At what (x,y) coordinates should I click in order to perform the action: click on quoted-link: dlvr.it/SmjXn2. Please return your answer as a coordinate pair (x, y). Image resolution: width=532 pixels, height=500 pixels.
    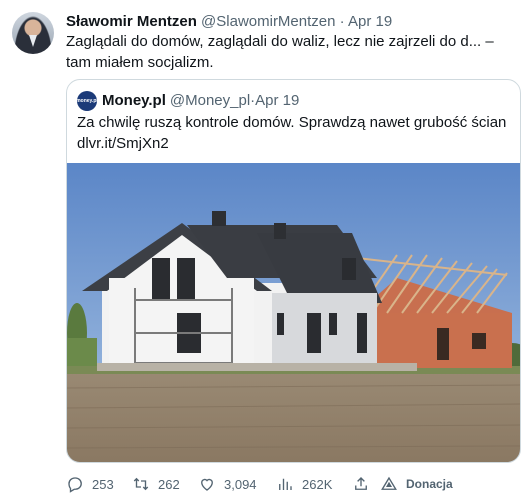
    Looking at the image, I should click on (292, 143).